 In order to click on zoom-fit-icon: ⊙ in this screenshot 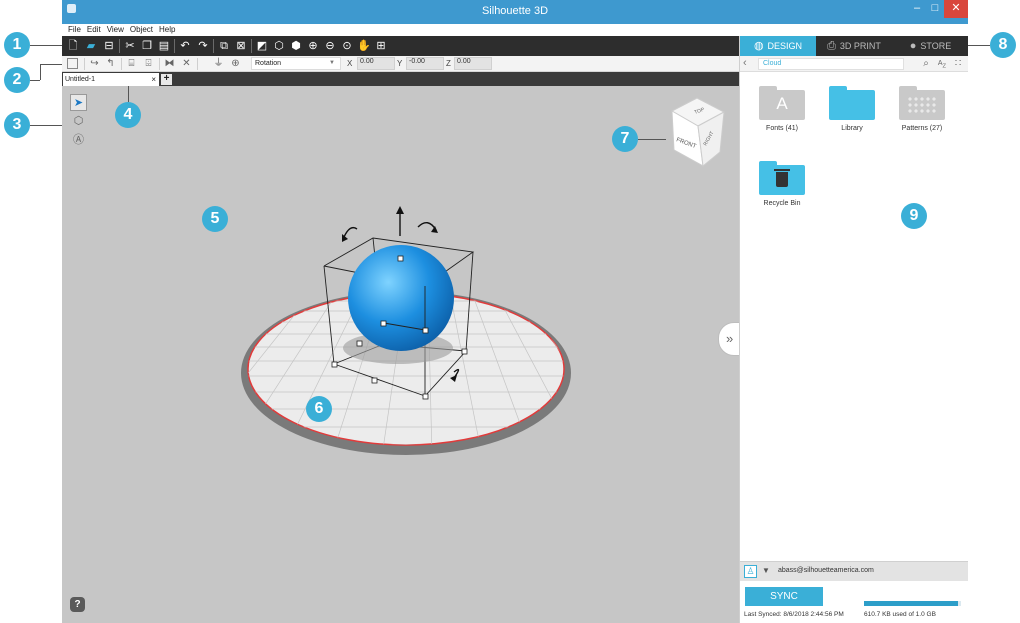, I will do `click(347, 46)`.